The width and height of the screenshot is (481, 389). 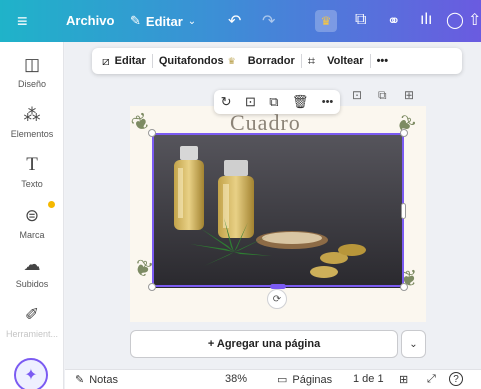 What do you see at coordinates (300, 102) in the screenshot?
I see `trash-icon: 🗑` at bounding box center [300, 102].